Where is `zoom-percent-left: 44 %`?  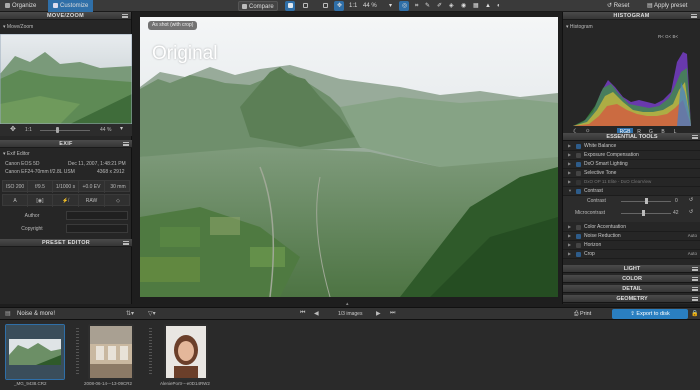
zoom-percent-left: 44 % is located at coordinates (105, 130).